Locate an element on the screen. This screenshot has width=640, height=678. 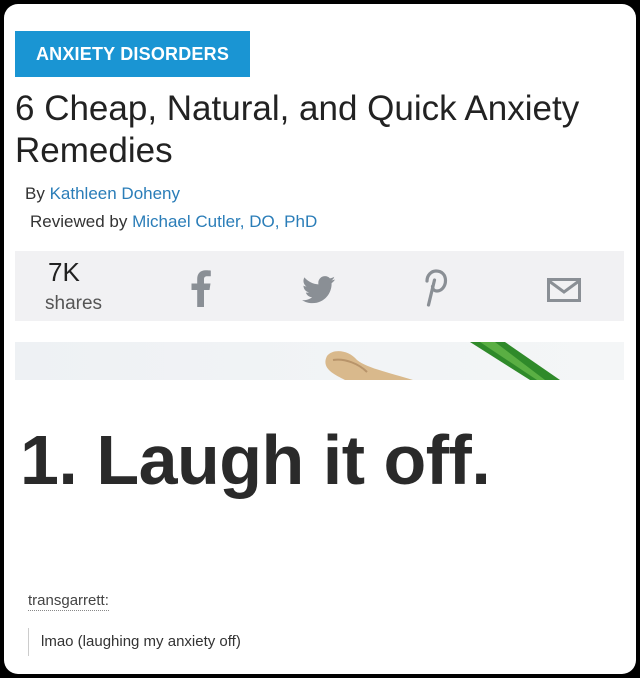
email-icon is located at coordinates (564, 292).